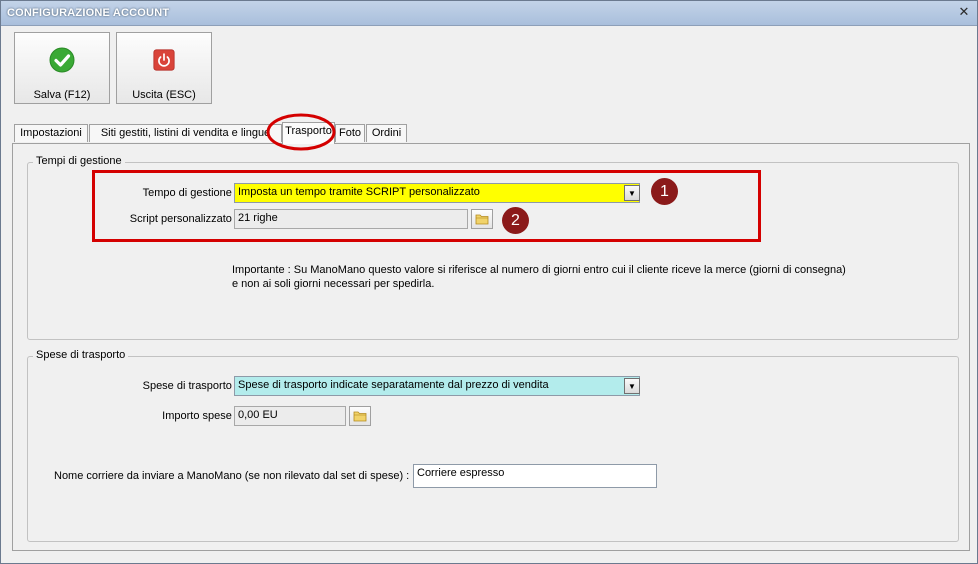 The height and width of the screenshot is (564, 978). Describe the element at coordinates (200, 416) in the screenshot. I see `importo-label: Importo spese :` at that location.